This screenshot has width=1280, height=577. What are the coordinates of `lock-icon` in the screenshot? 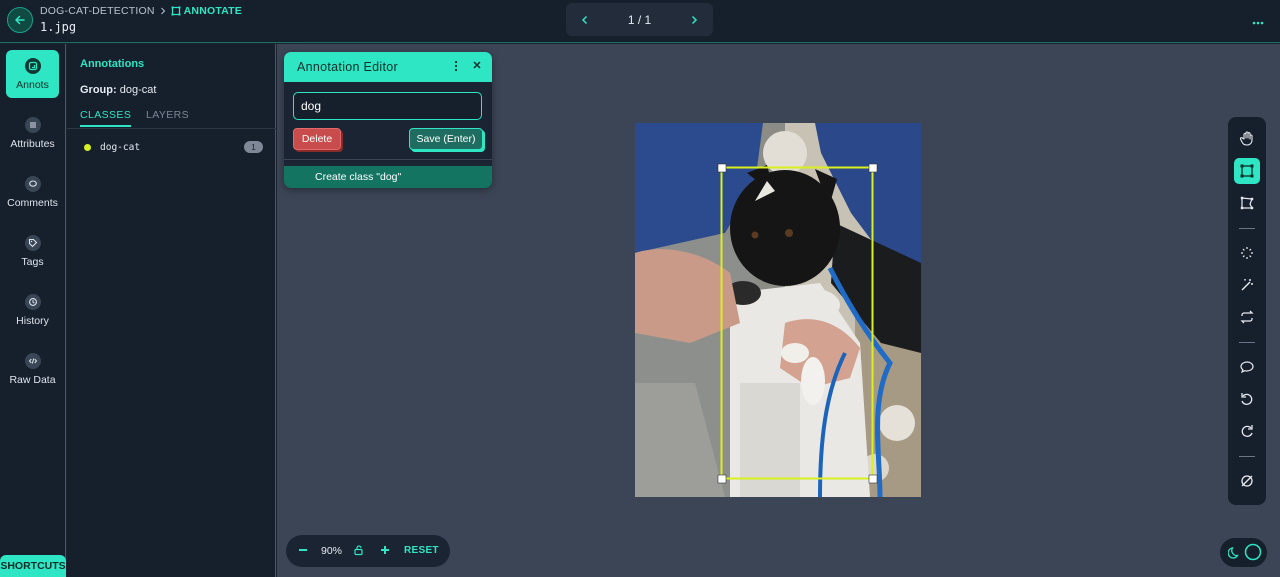 It's located at (358, 550).